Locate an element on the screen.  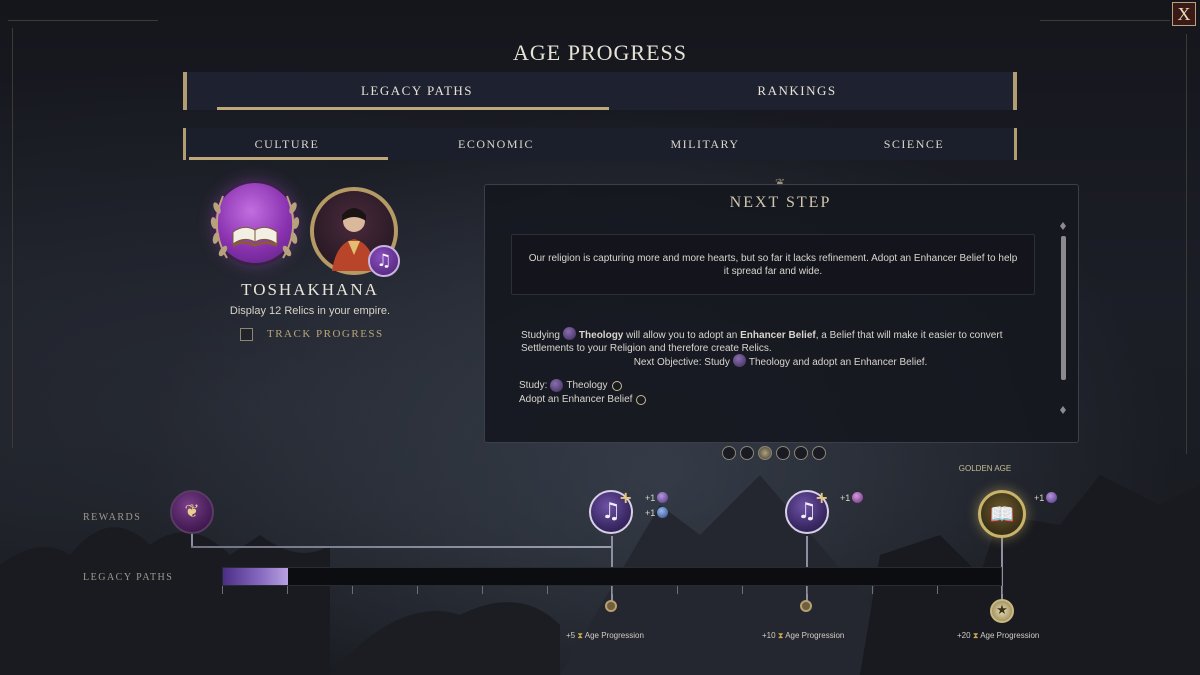
tab-culture: CULTURE is located at coordinates (287, 144).